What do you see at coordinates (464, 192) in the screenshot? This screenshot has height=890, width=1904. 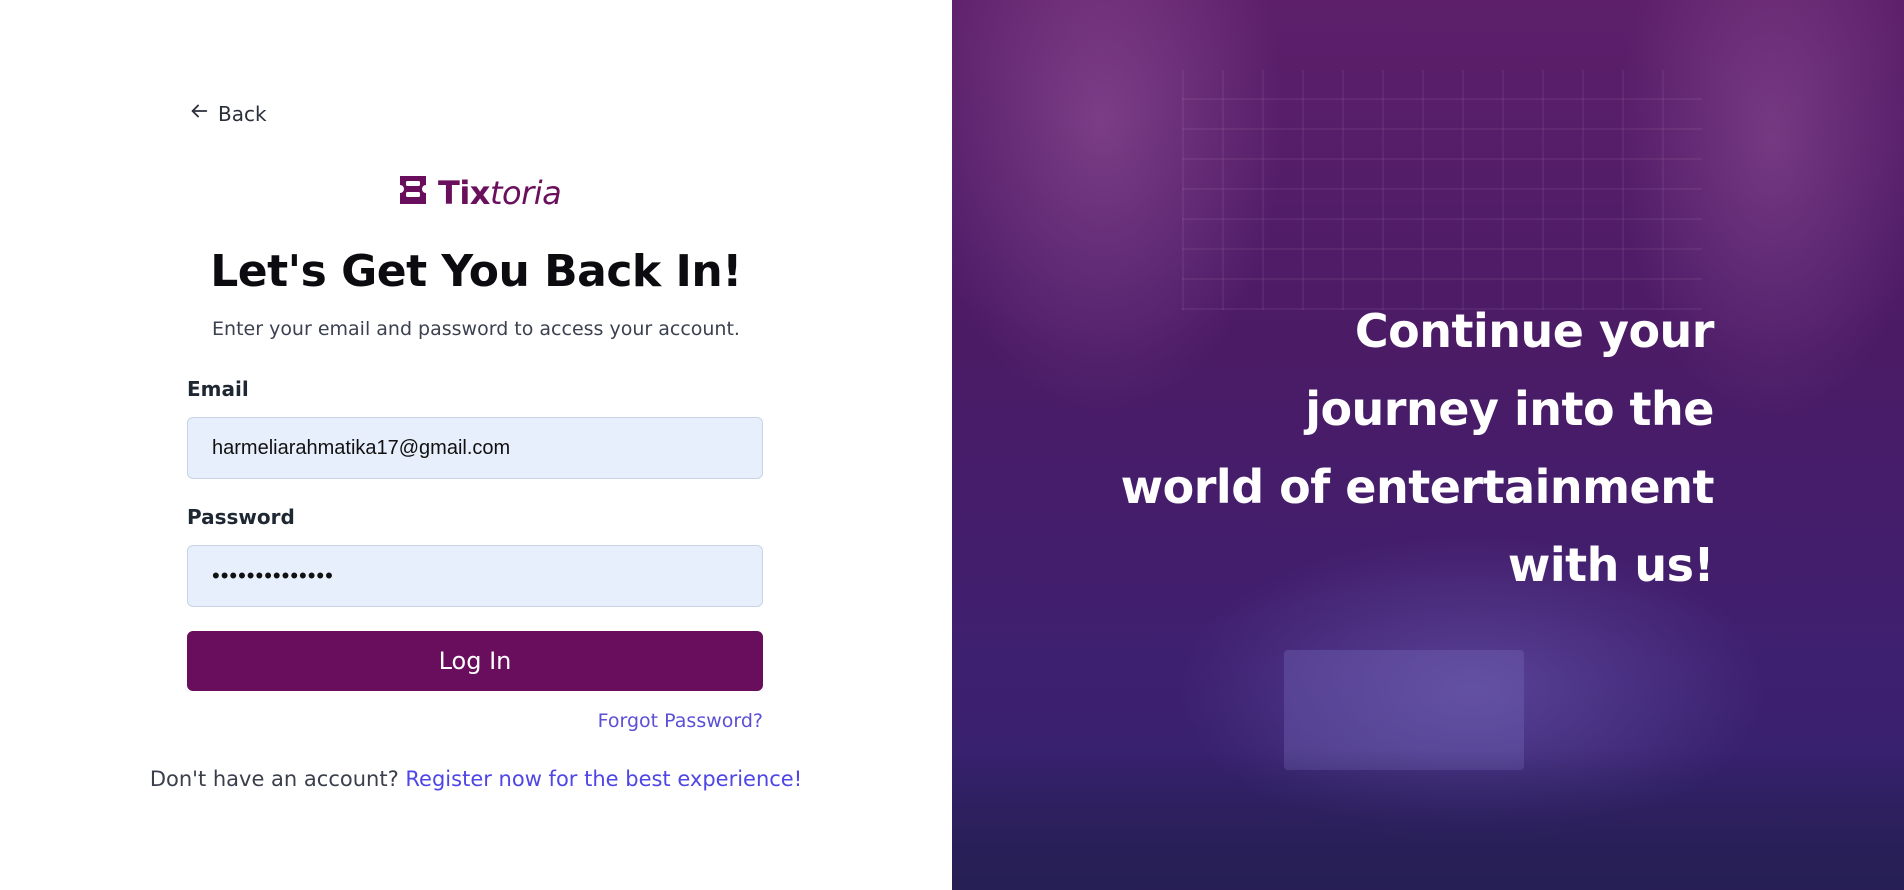 I see `brand-wordmark-bold: Tix` at bounding box center [464, 192].